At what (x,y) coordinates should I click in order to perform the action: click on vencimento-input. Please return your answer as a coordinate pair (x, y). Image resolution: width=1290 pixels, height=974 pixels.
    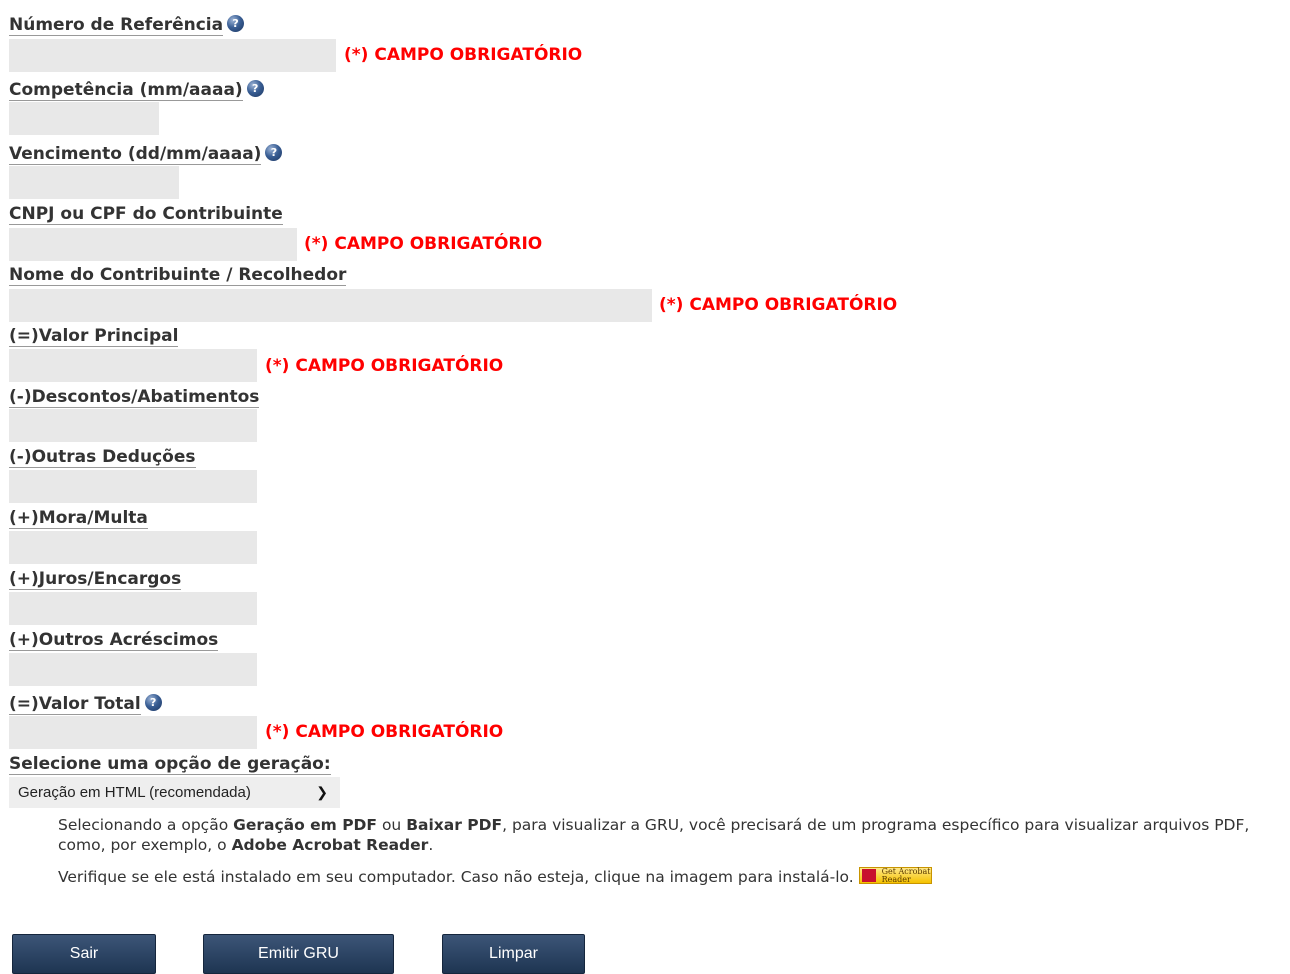
    Looking at the image, I should click on (94, 182).